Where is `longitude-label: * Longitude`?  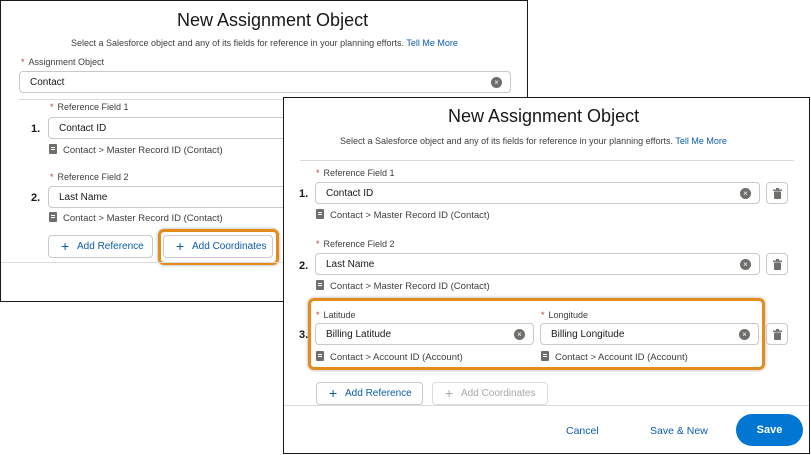
longitude-label: * Longitude is located at coordinates (565, 315).